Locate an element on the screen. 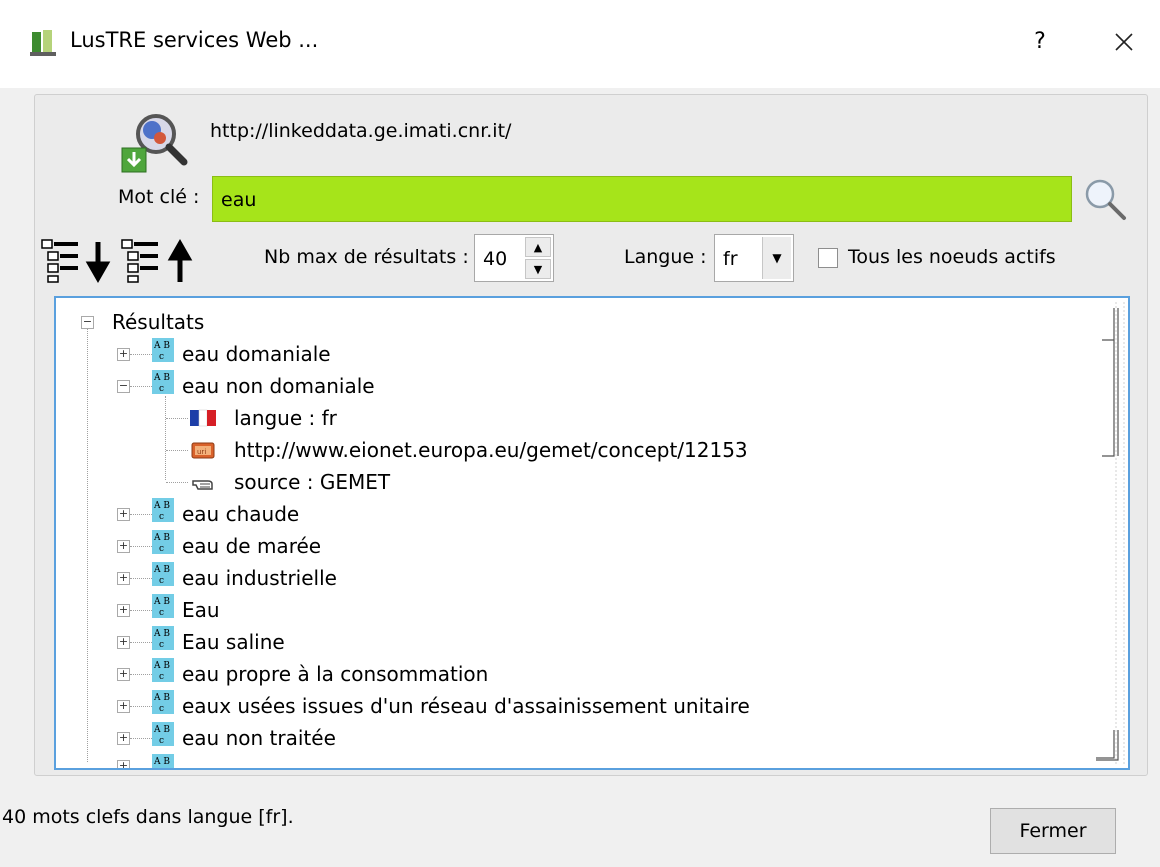  language-label: Langue : is located at coordinates (665, 257).